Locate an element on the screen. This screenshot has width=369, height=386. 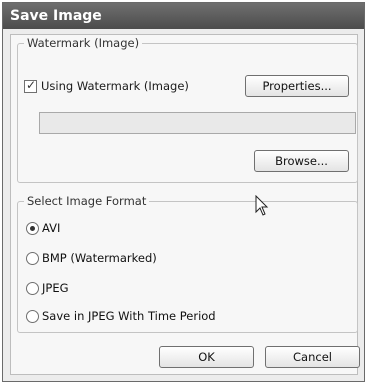
radio-option-label: BMP (Watermarked) is located at coordinates (99, 258).